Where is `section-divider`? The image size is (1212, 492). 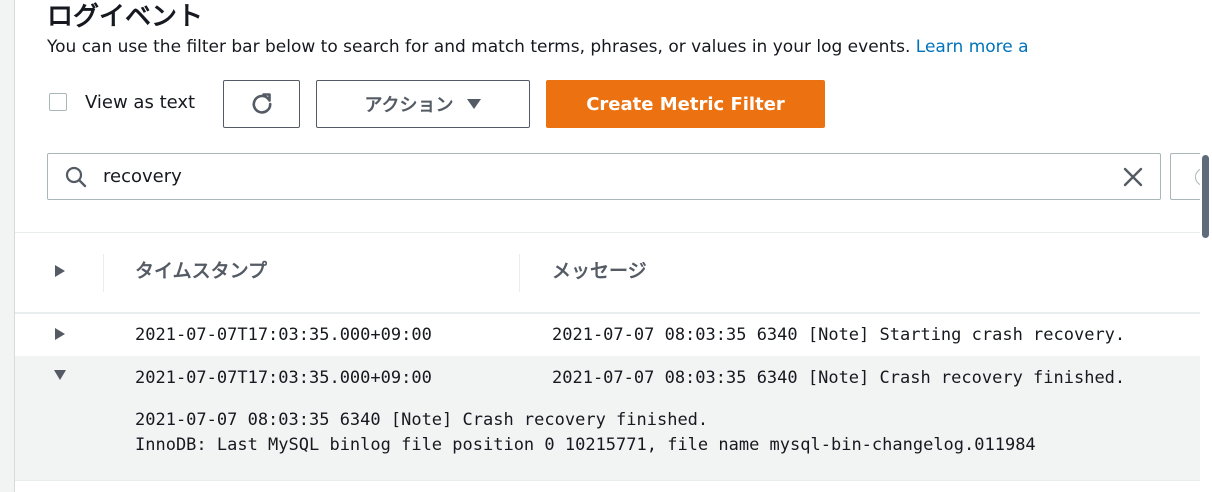 section-divider is located at coordinates (607, 232).